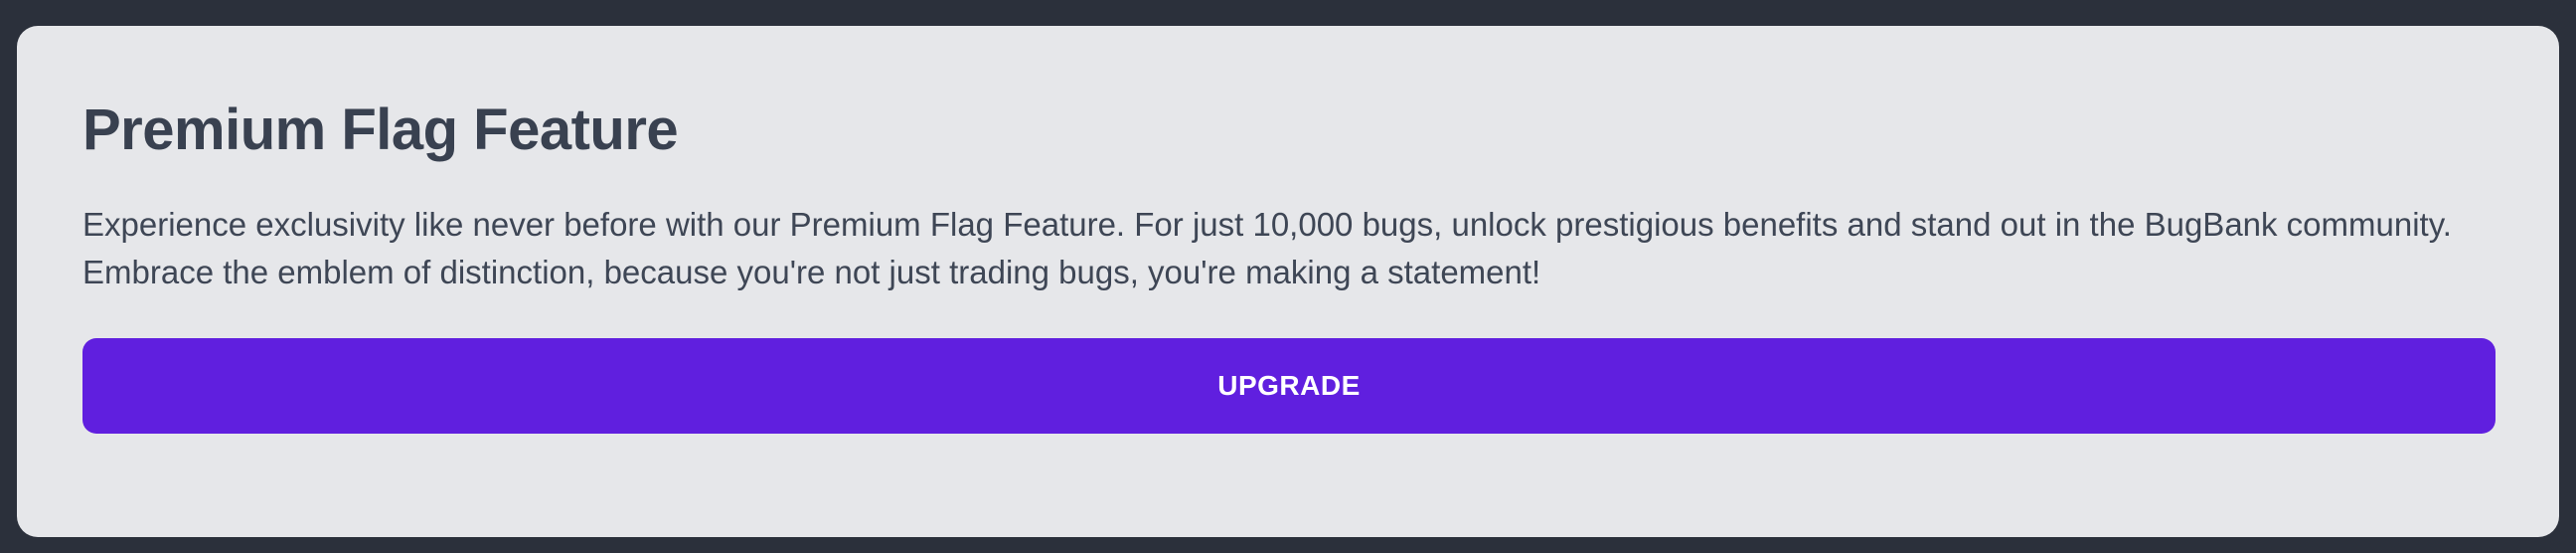  I want to click on card-title: Premium Flag Feature, so click(380, 129).